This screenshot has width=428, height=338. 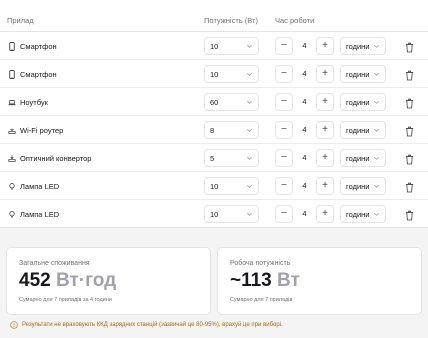 What do you see at coordinates (251, 280) in the screenshot?
I see `operating-power-number: ~113` at bounding box center [251, 280].